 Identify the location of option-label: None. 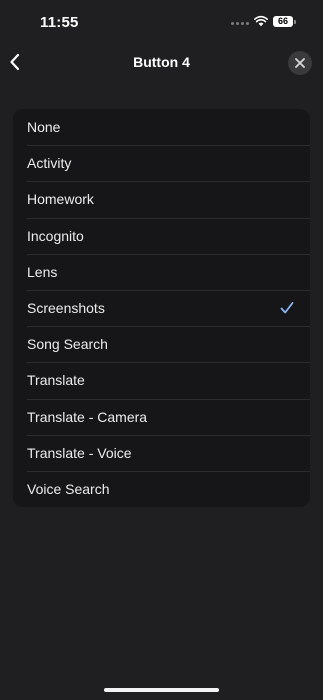
(44, 127).